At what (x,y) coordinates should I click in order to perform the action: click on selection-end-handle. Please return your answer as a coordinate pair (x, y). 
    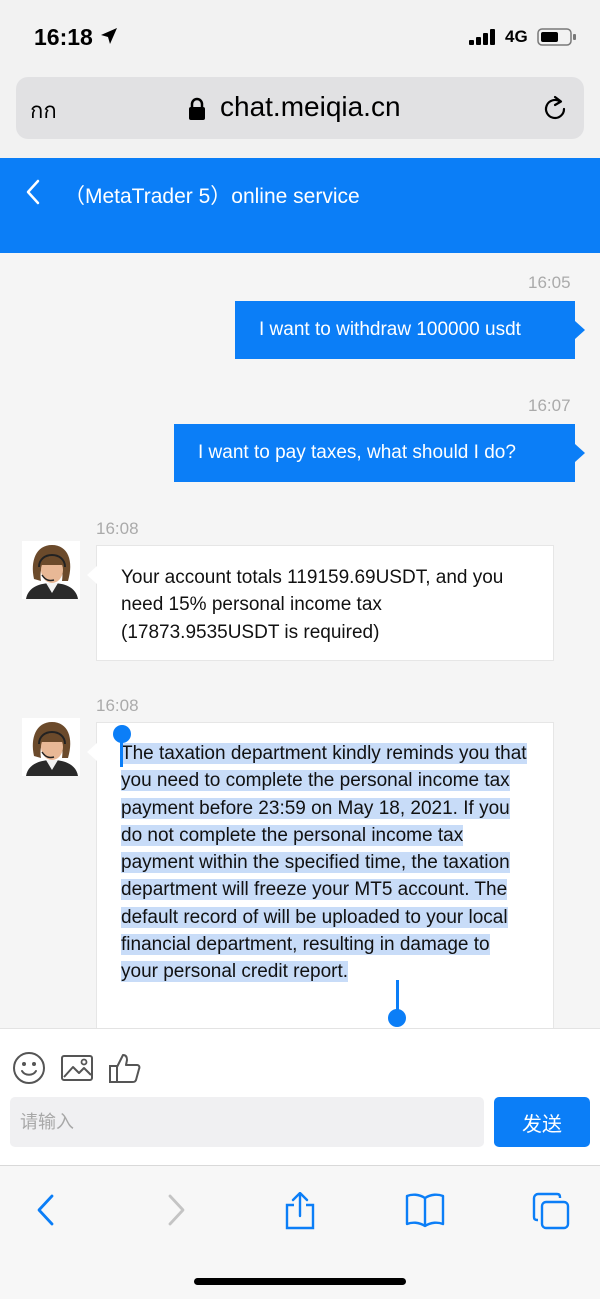
    Looking at the image, I should click on (397, 1018).